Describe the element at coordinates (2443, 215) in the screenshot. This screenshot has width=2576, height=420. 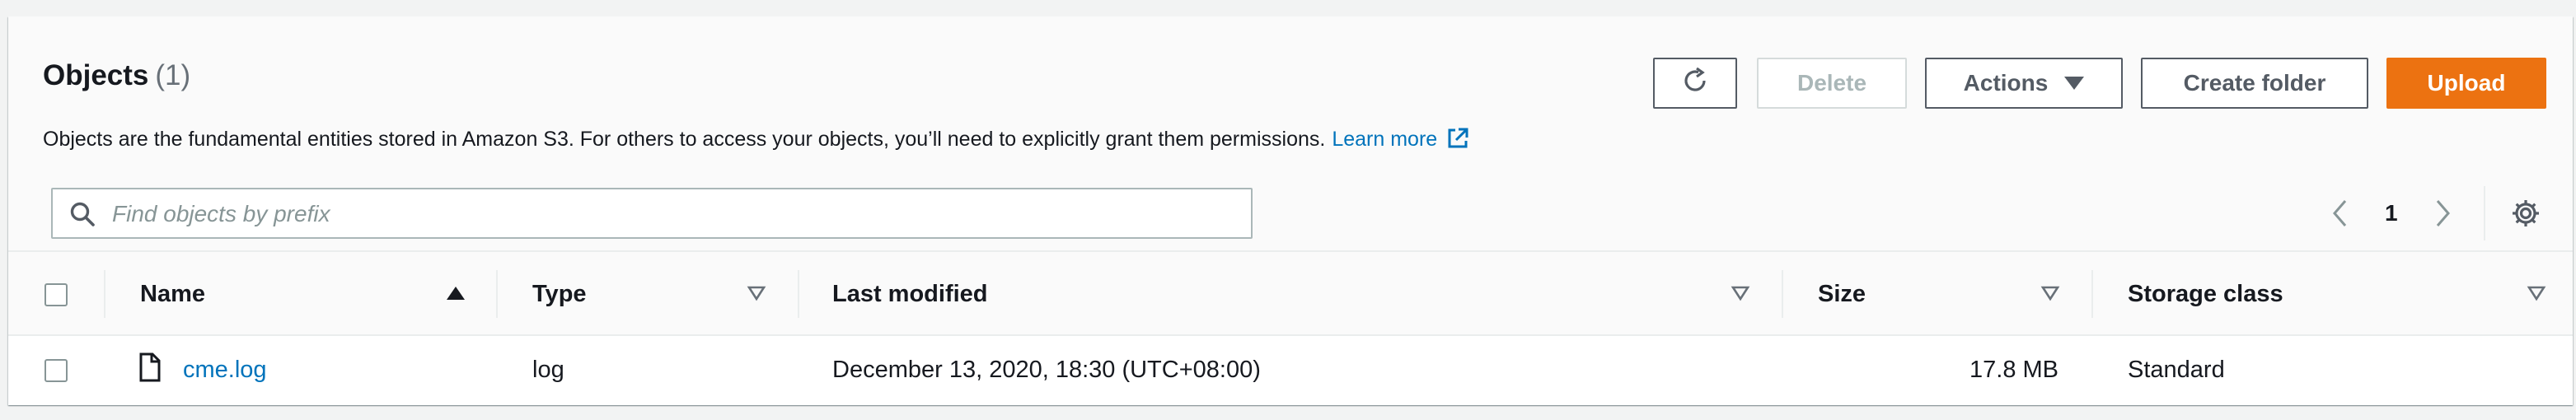
I see `next-page-icon` at that location.